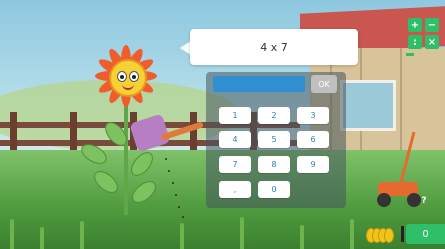 The width and height of the screenshot is (445, 249). I want to click on divide-operation-button: :, so click(415, 42).